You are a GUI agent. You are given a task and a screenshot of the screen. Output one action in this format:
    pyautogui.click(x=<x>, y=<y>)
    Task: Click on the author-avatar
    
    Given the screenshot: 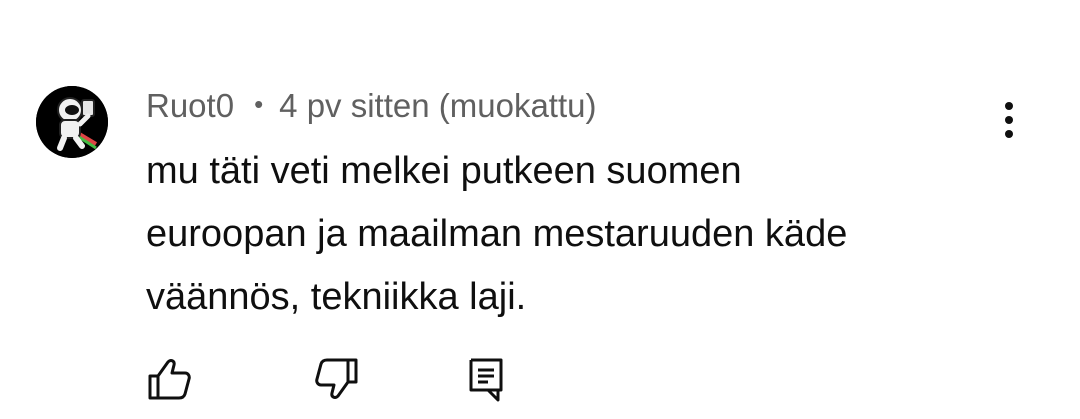 What is the action you would take?
    pyautogui.click(x=72, y=122)
    